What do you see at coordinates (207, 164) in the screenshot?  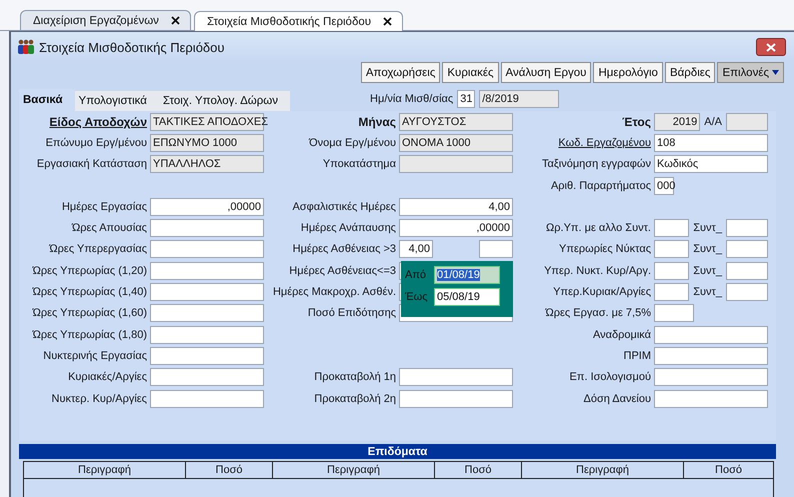 I see `input-field: ΥΠΑΛΛΗΛΟΣ` at bounding box center [207, 164].